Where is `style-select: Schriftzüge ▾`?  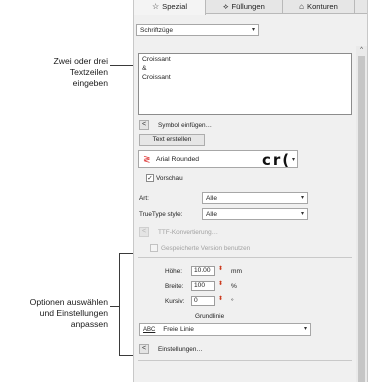 style-select: Schriftzüge ▾ is located at coordinates (197, 30).